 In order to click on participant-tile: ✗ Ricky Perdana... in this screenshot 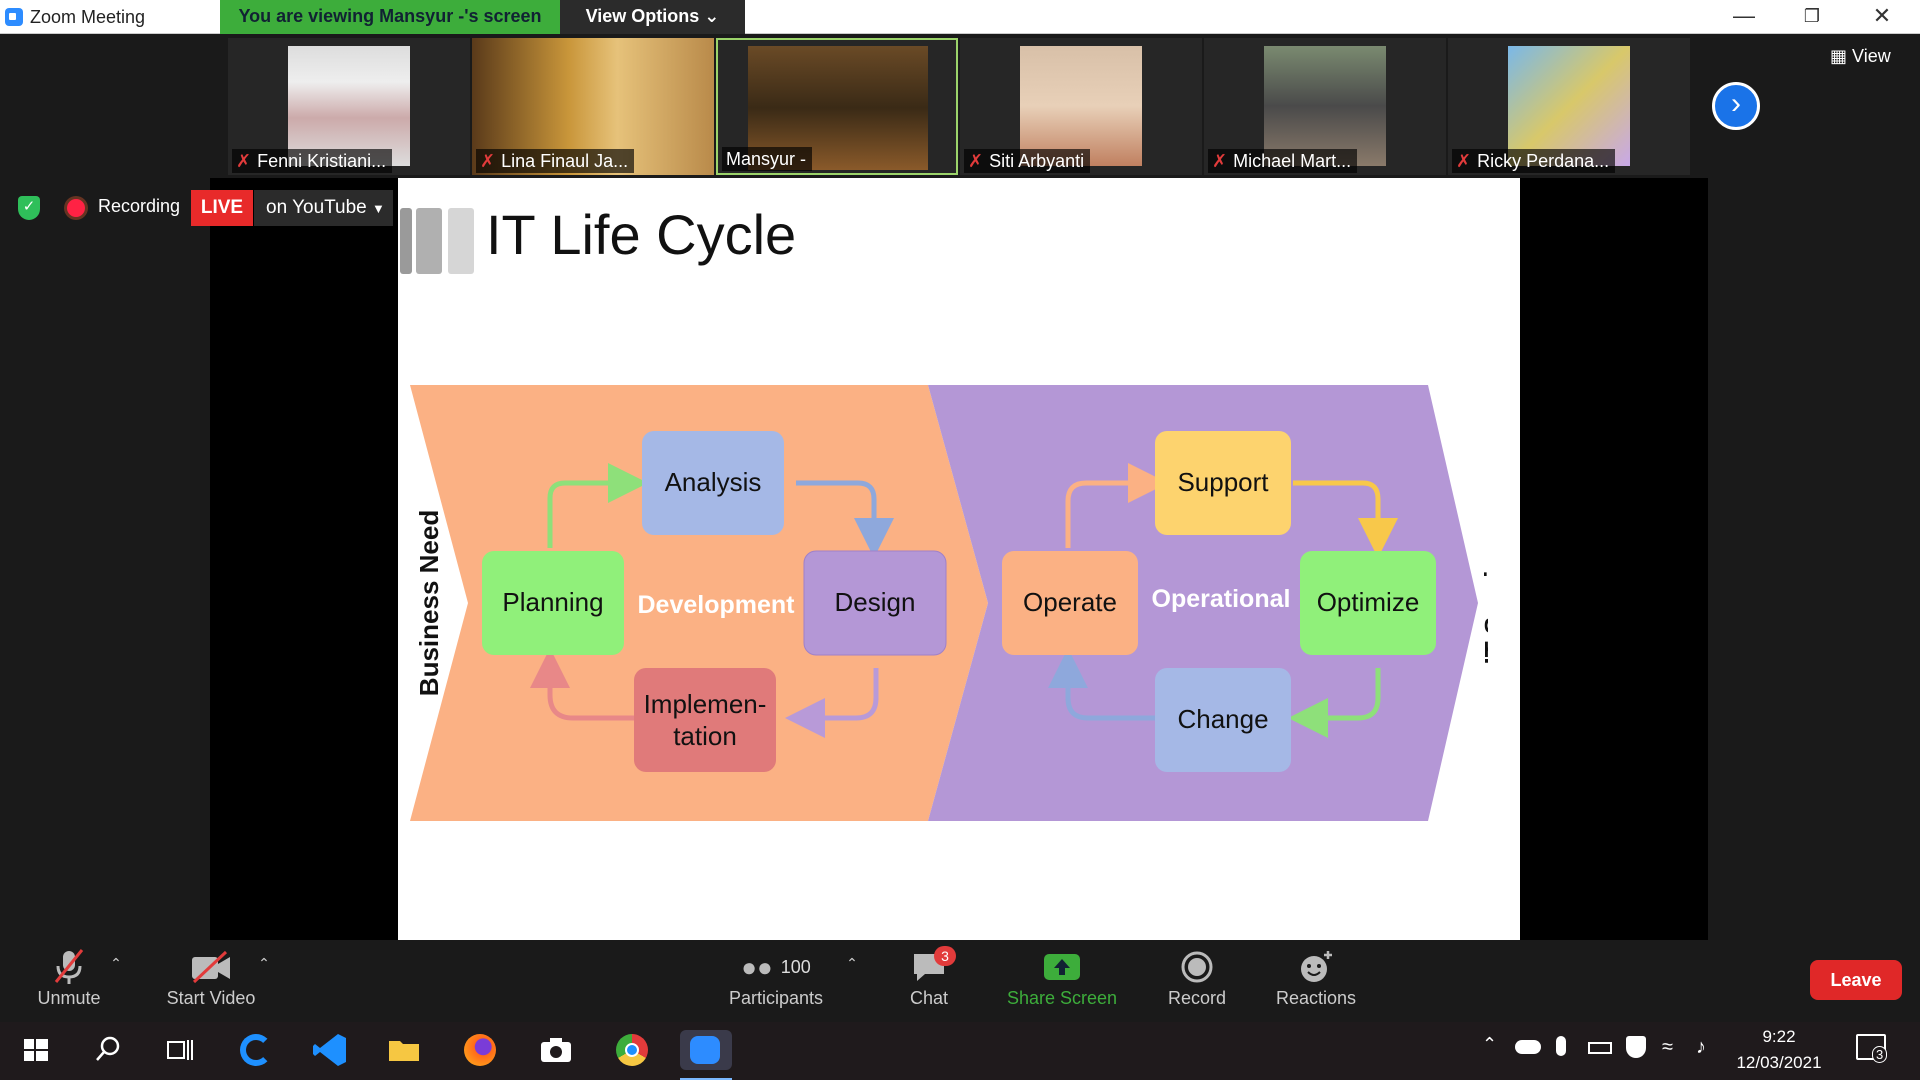, I will do `click(1569, 106)`.